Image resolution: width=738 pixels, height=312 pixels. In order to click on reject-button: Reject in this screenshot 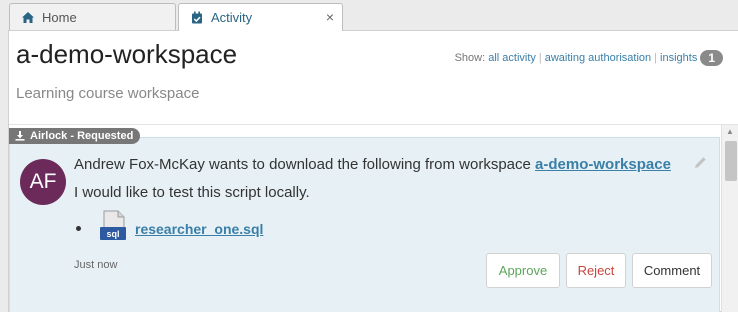, I will do `click(596, 270)`.